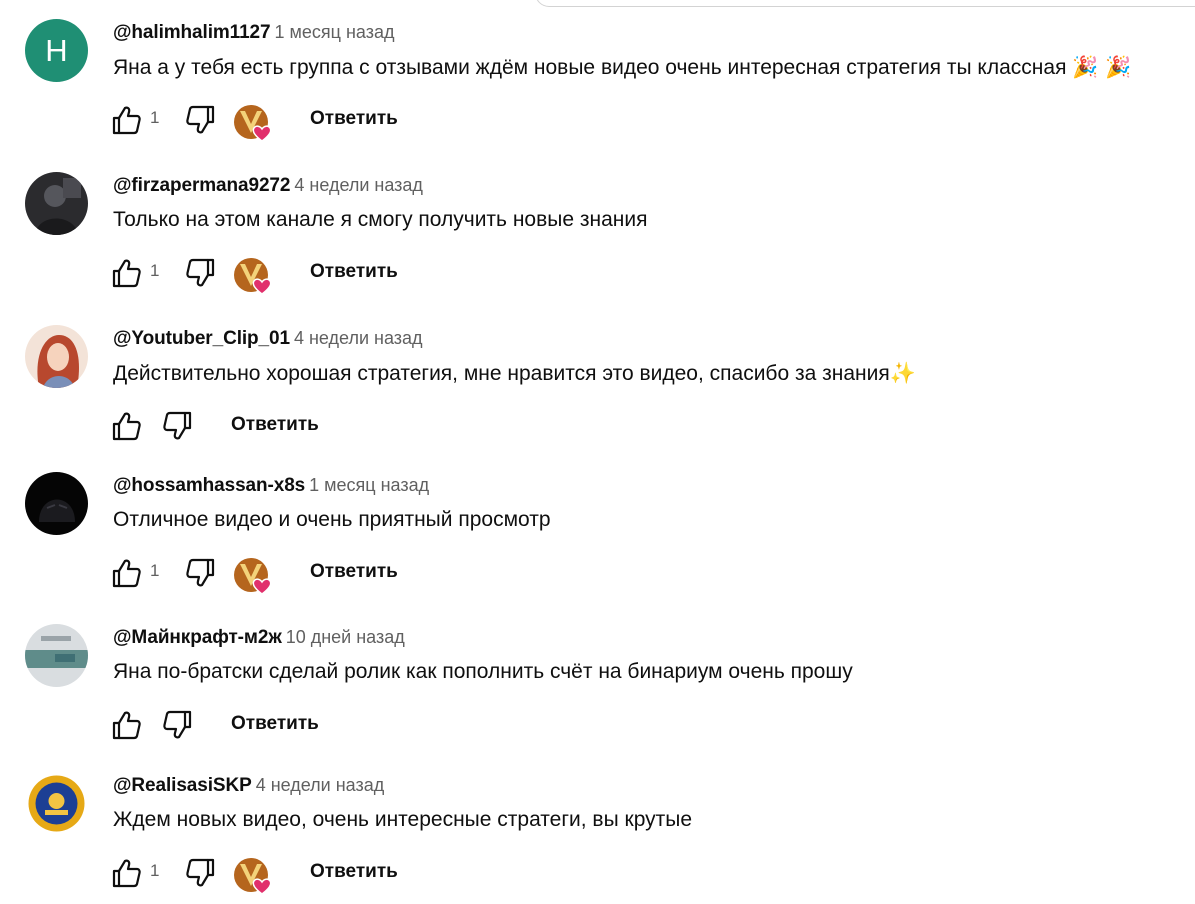  Describe the element at coordinates (201, 338) in the screenshot. I see `comment-author: @Youtuber_Clip_01` at that location.